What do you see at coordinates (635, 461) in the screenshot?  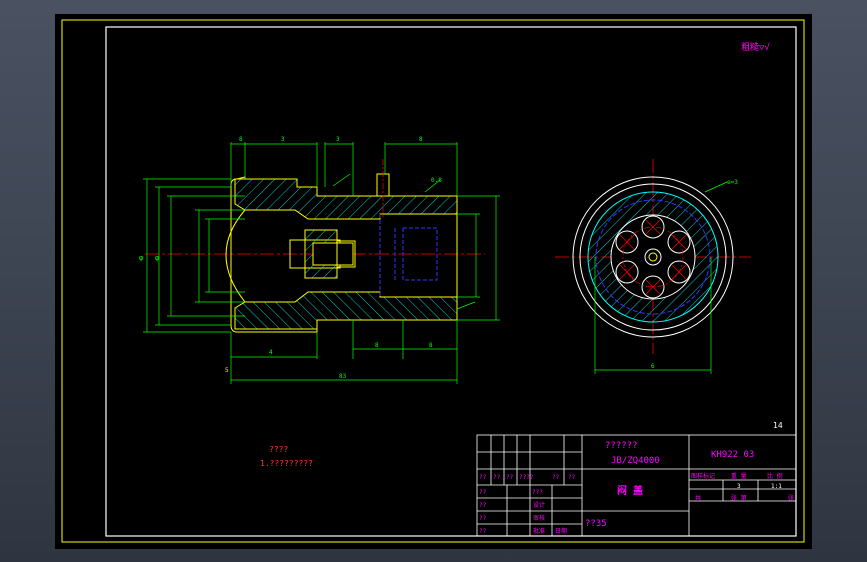 I see `std-line-2: JB/ZQ4000` at bounding box center [635, 461].